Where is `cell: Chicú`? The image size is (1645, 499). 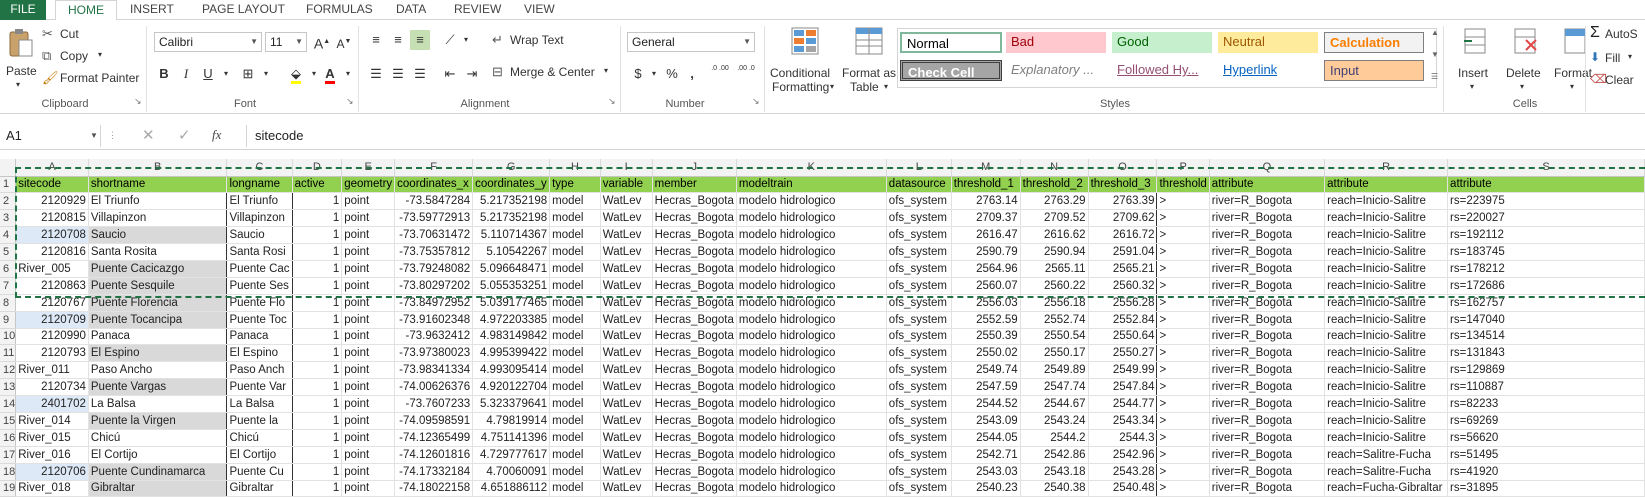 cell: Chicú is located at coordinates (157, 438).